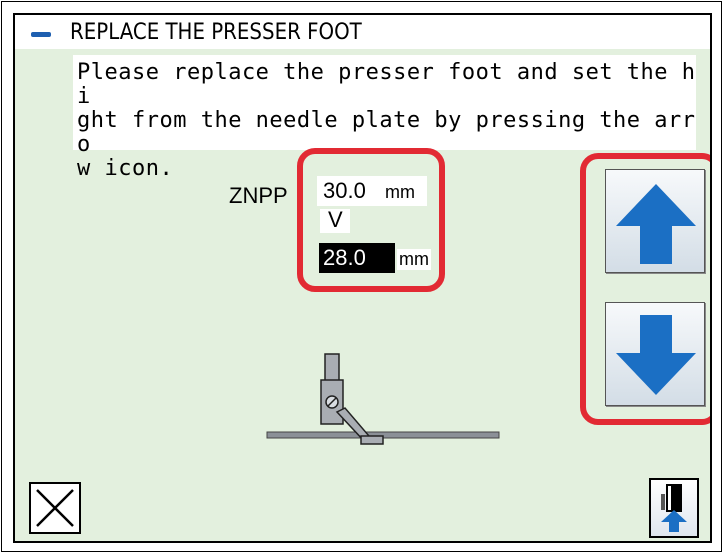 The image size is (725, 555). I want to click on close-x-icon, so click(55, 508).